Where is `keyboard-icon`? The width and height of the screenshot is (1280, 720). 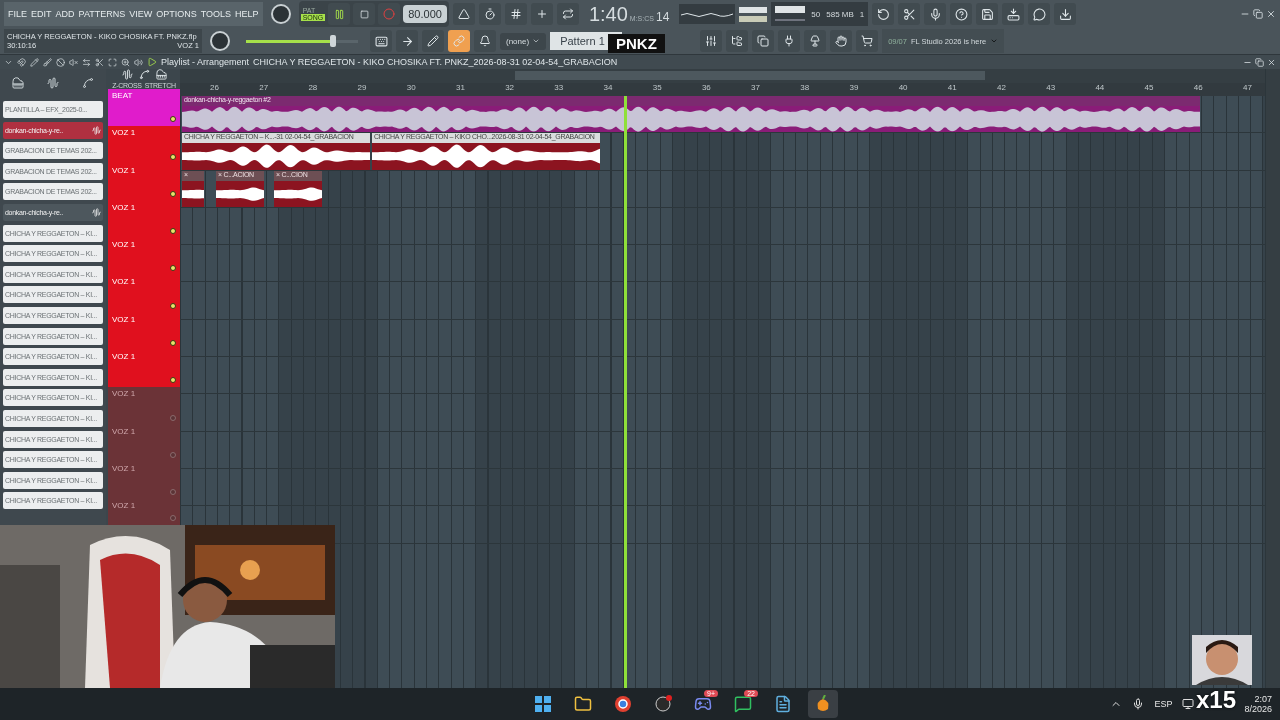
keyboard-icon is located at coordinates (381, 41).